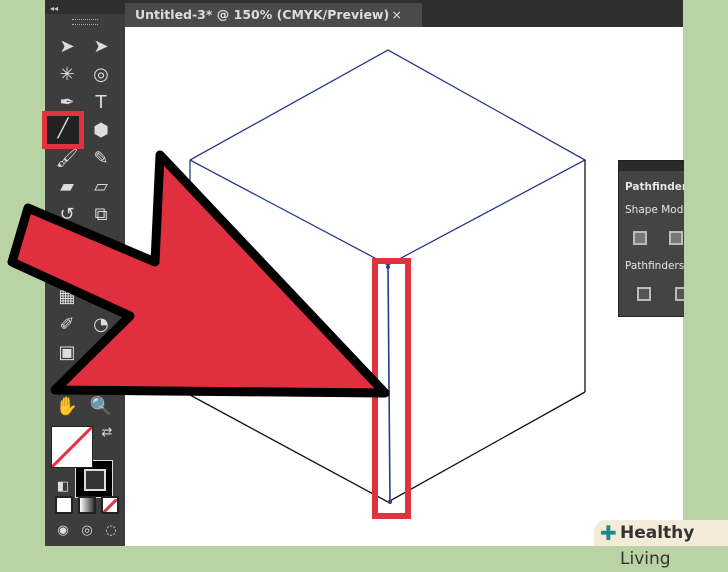 This screenshot has height=572, width=728. Describe the element at coordinates (389, 383) in the screenshot. I see `selected-line-segment` at that location.